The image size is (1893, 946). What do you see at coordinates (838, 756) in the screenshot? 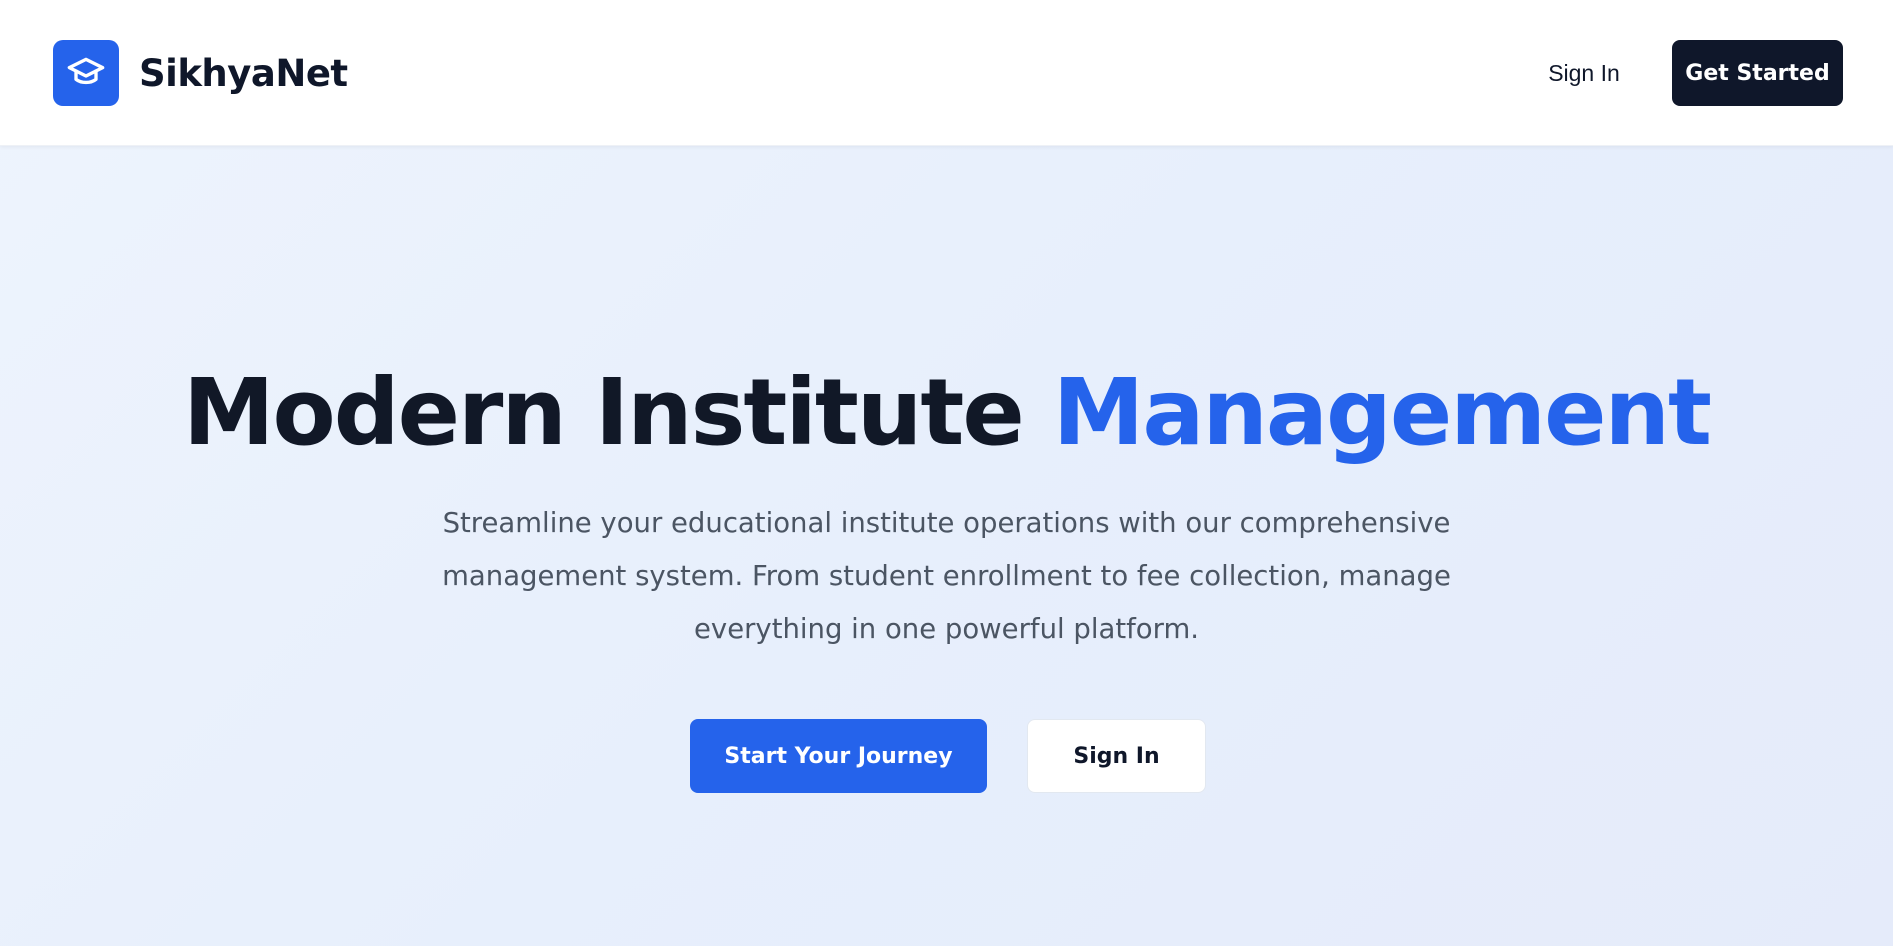
I see `start-journey-button: Start Your Journey` at bounding box center [838, 756].